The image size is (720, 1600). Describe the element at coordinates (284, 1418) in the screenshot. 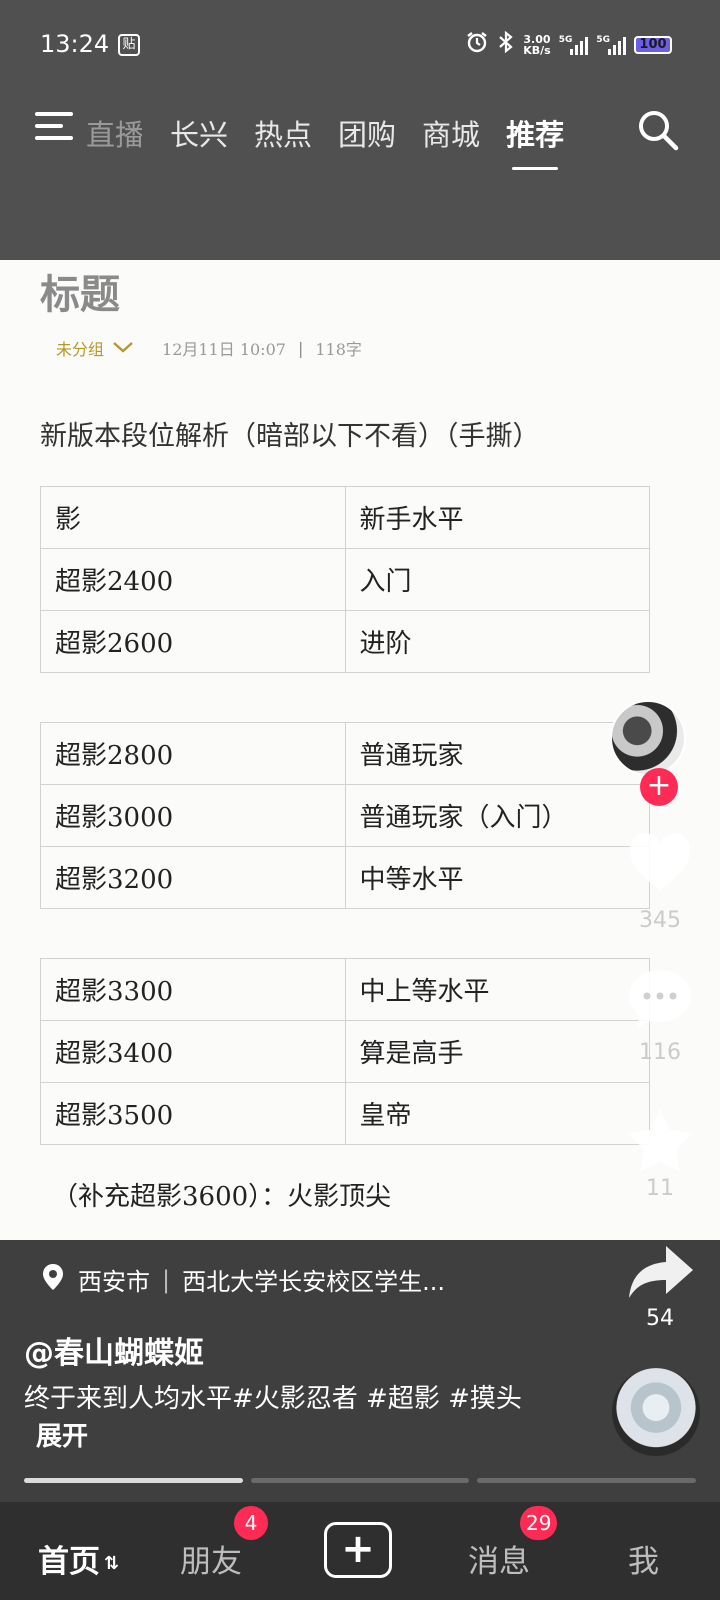

I see `video-description: 终于来到人均水平#火影忍者 #超影 #摸头展开` at that location.